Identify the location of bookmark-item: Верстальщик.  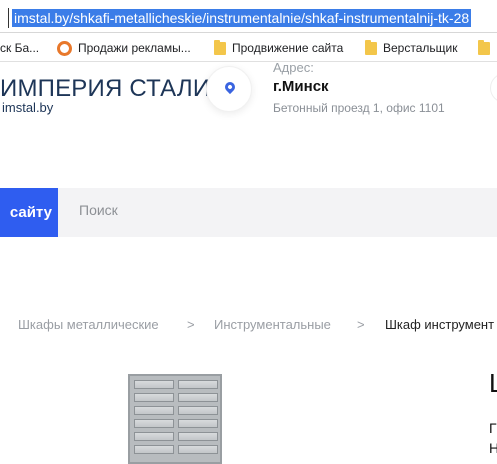
(411, 47).